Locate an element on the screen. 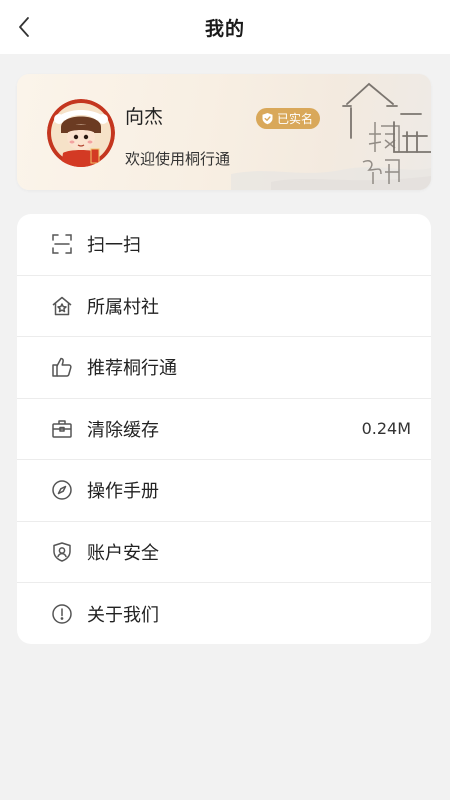 This screenshot has height=800, width=450. verified-badge: 已实名 is located at coordinates (288, 118).